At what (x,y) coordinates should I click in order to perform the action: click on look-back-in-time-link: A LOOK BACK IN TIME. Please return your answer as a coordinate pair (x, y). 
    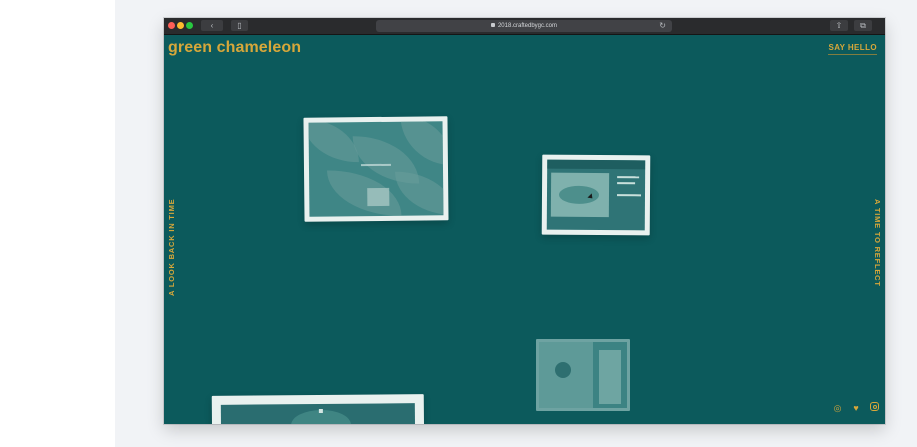
    Looking at the image, I should click on (171, 247).